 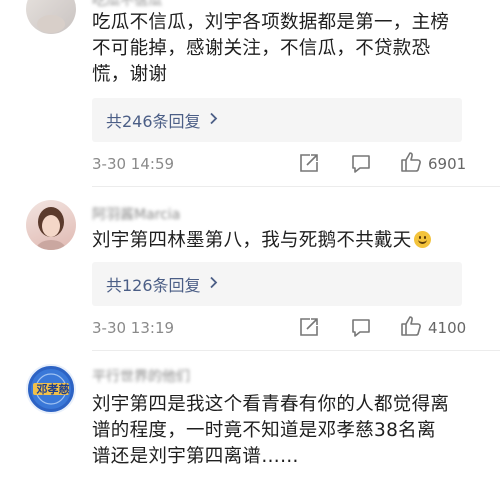 What do you see at coordinates (130, 74) in the screenshot?
I see `comment-line: 慌，谢谢` at bounding box center [130, 74].